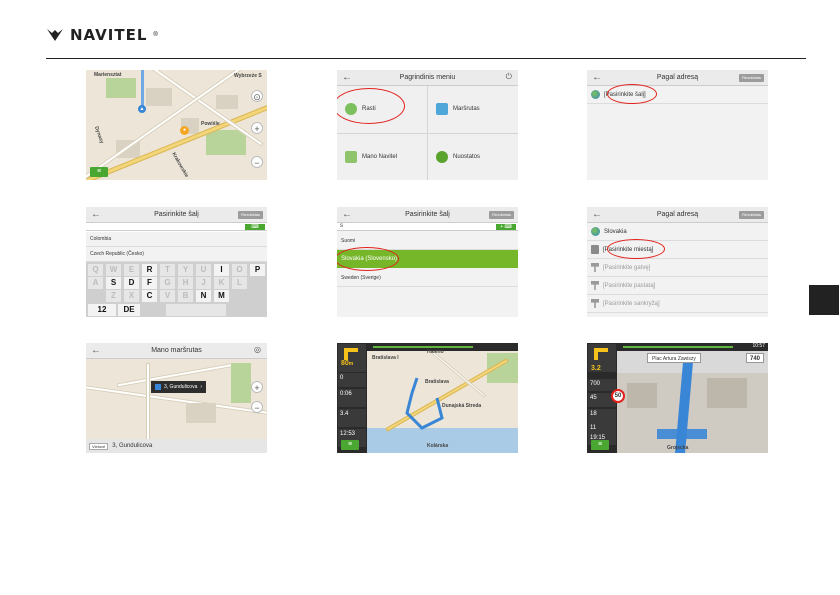 The height and width of the screenshot is (595, 840). Describe the element at coordinates (677, 232) in the screenshot. I see `list-item-country: Slovakia` at that location.